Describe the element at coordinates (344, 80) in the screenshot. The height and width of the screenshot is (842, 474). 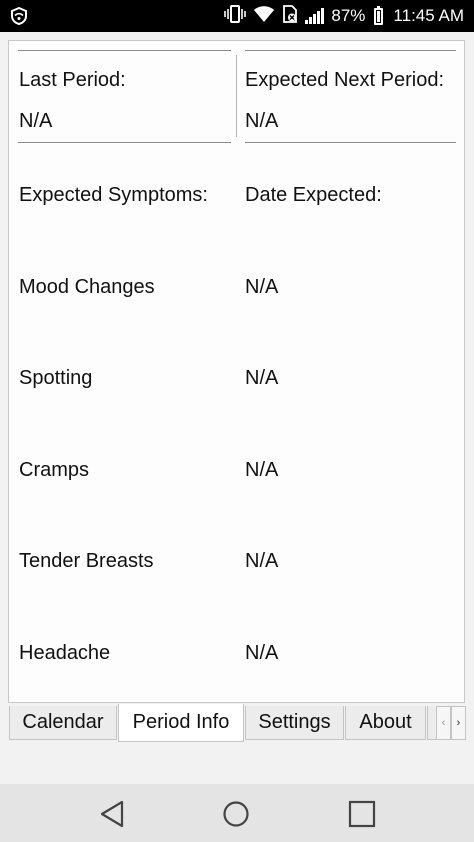
I see `expected-next-period-label: Expected Next Period:` at that location.